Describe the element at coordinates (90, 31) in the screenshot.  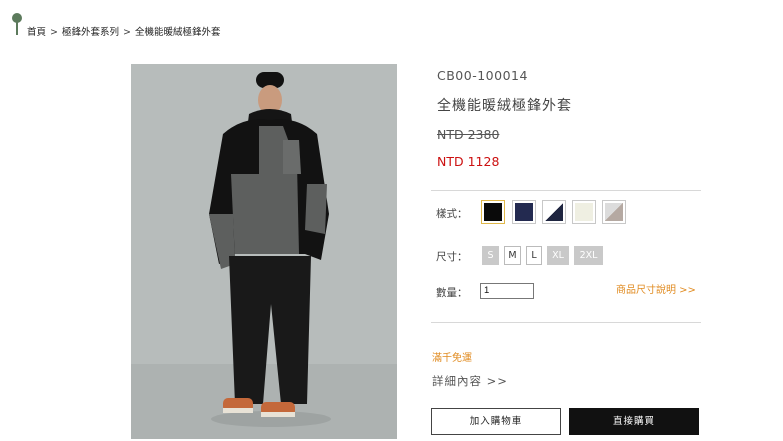
I see `breadcrumb-category: 極鋒外套系列` at that location.